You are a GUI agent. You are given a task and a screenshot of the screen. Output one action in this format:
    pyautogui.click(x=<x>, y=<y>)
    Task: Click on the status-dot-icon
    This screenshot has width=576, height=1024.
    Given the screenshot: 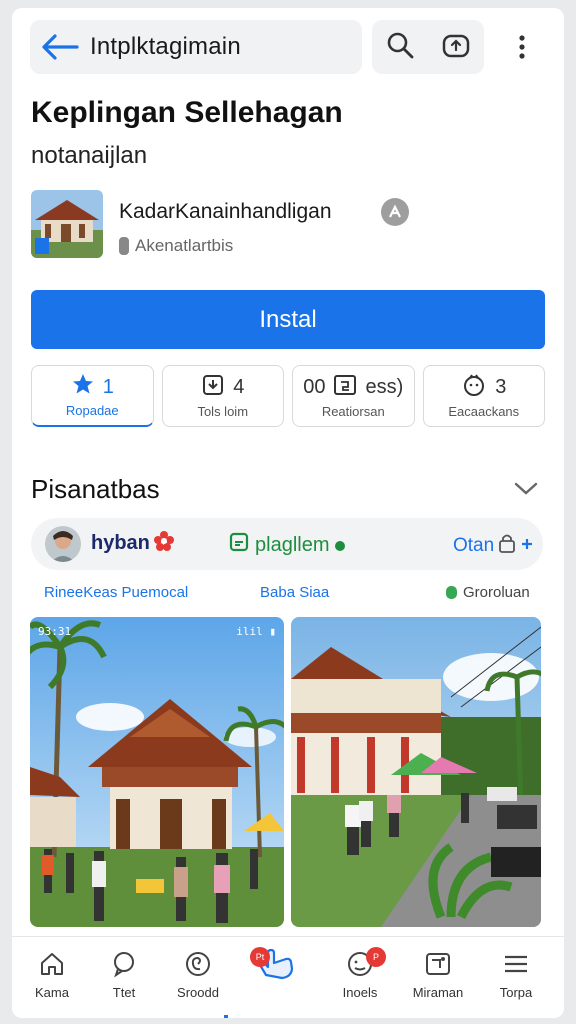 What is the action you would take?
    pyautogui.click(x=451, y=592)
    